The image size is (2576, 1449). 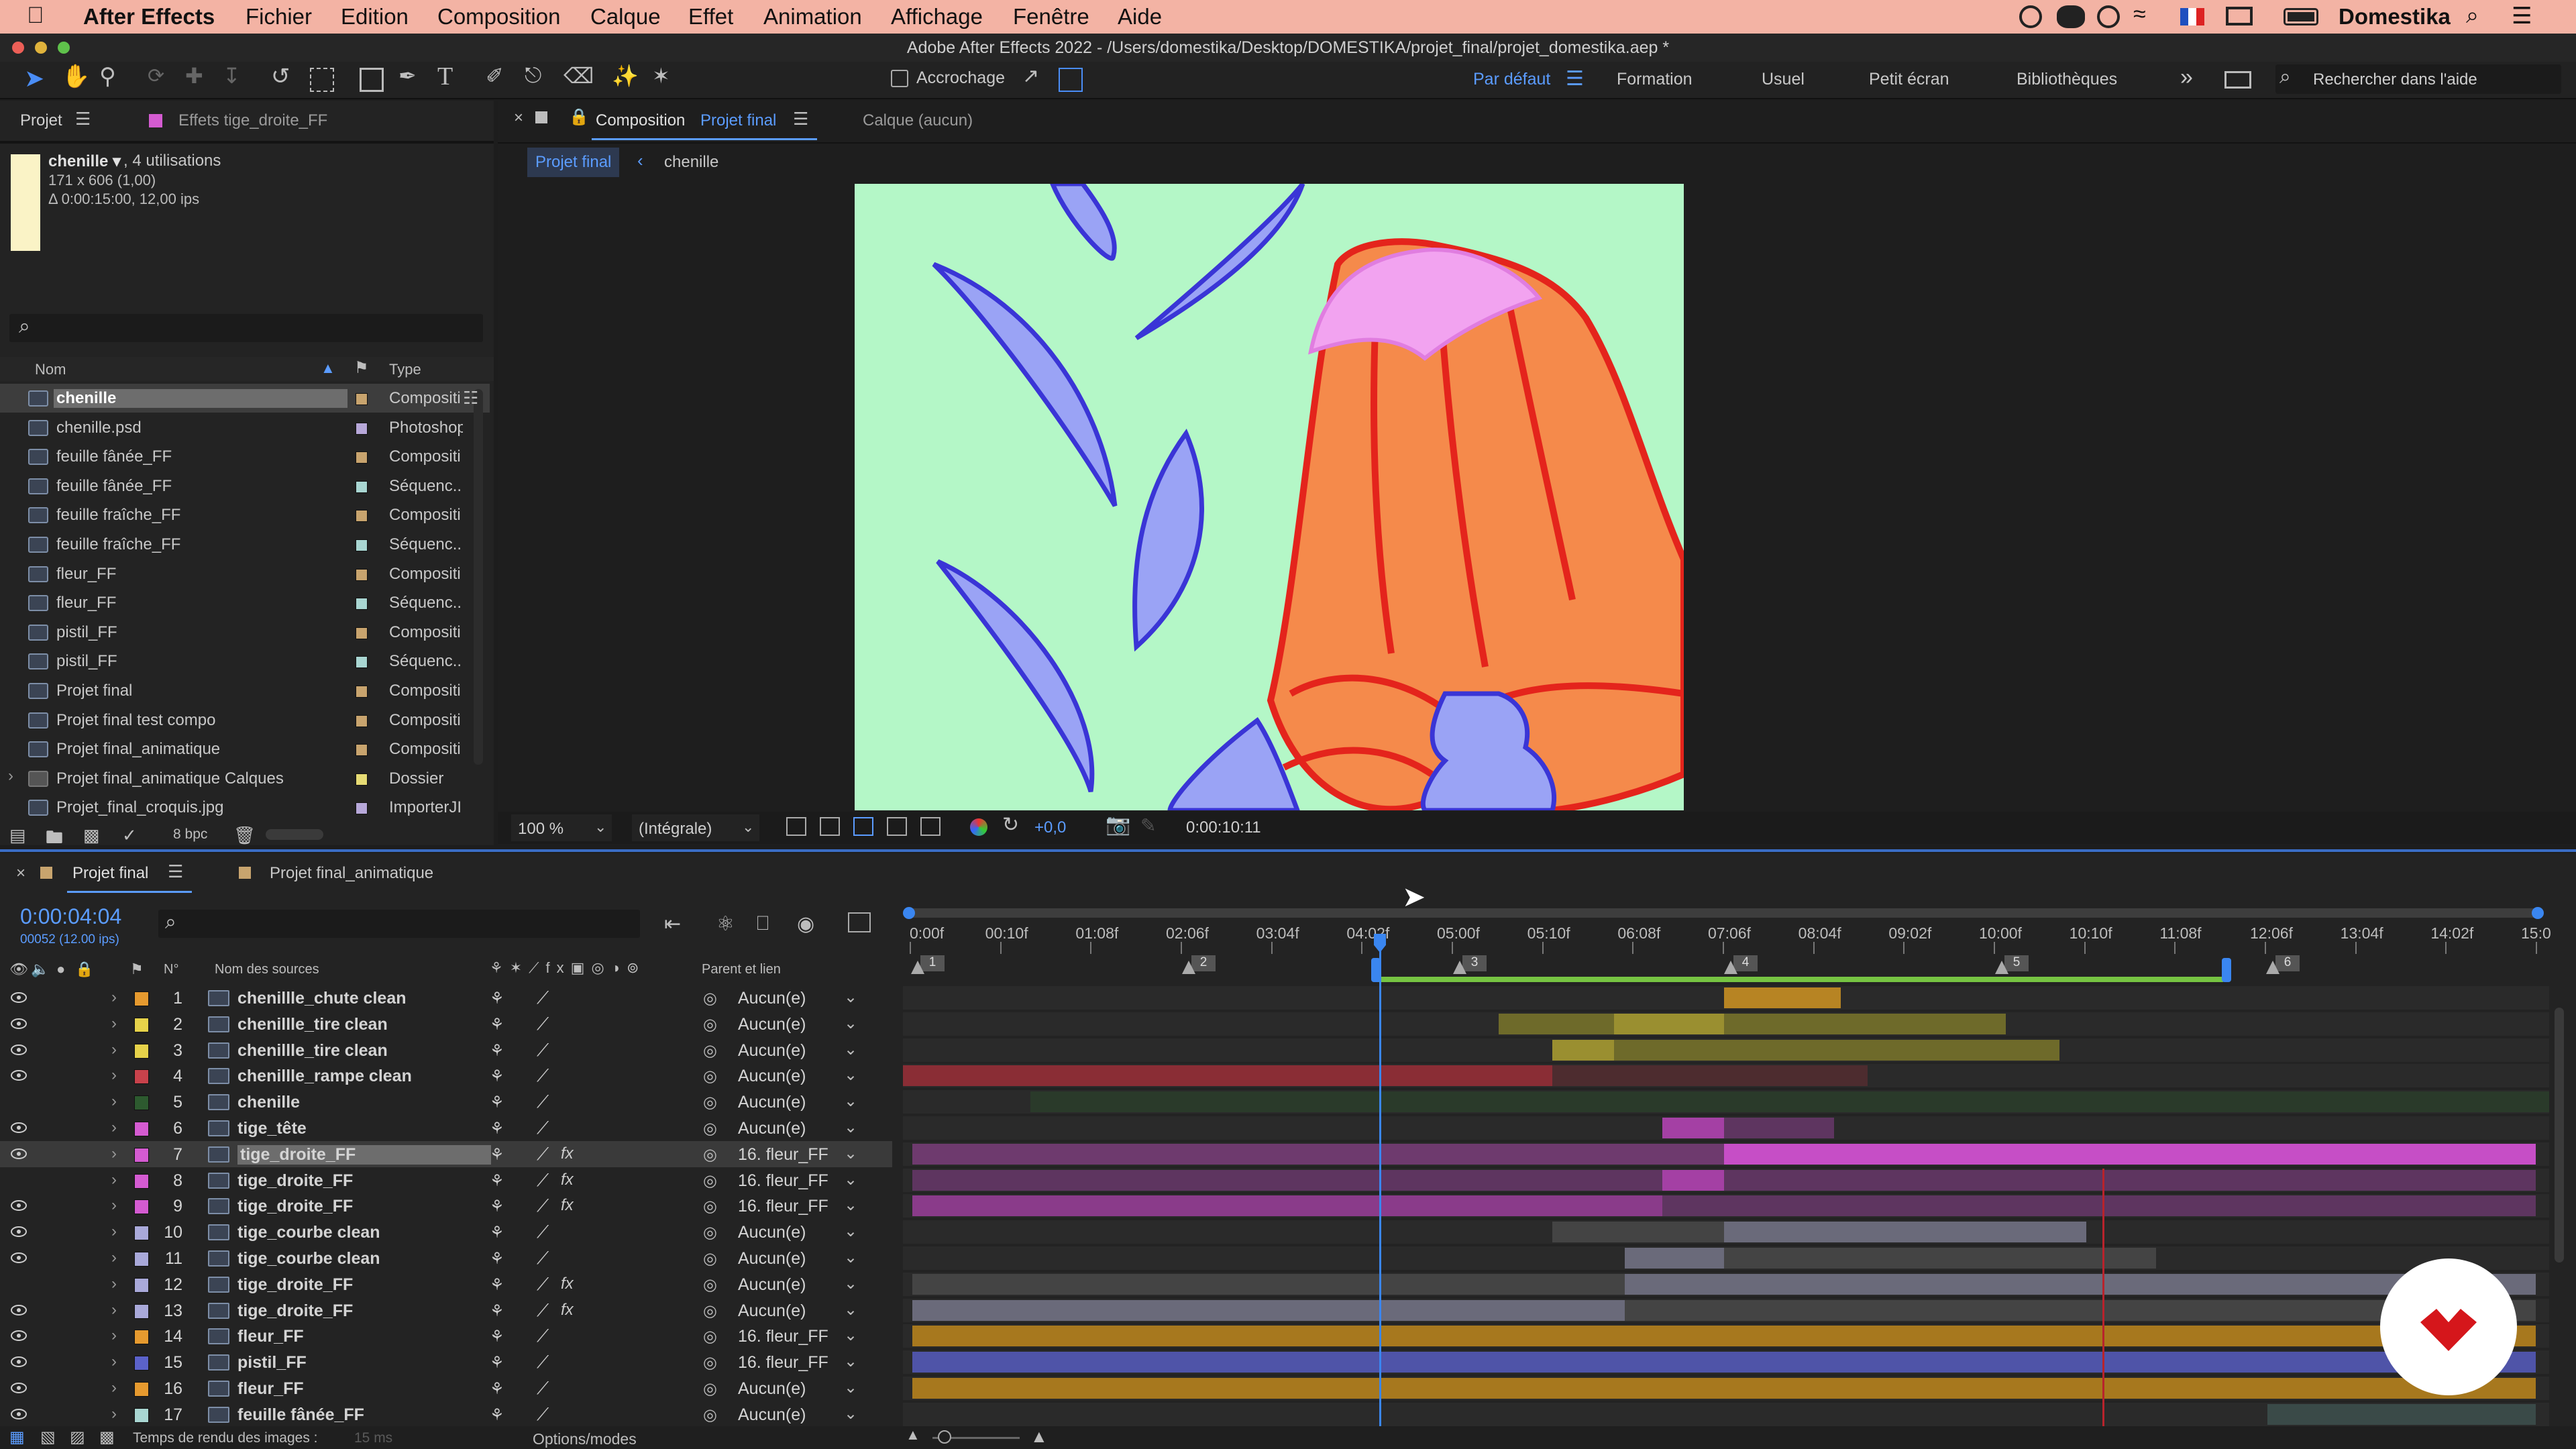 What do you see at coordinates (1745, 963) in the screenshot?
I see `composition-marker: 4` at bounding box center [1745, 963].